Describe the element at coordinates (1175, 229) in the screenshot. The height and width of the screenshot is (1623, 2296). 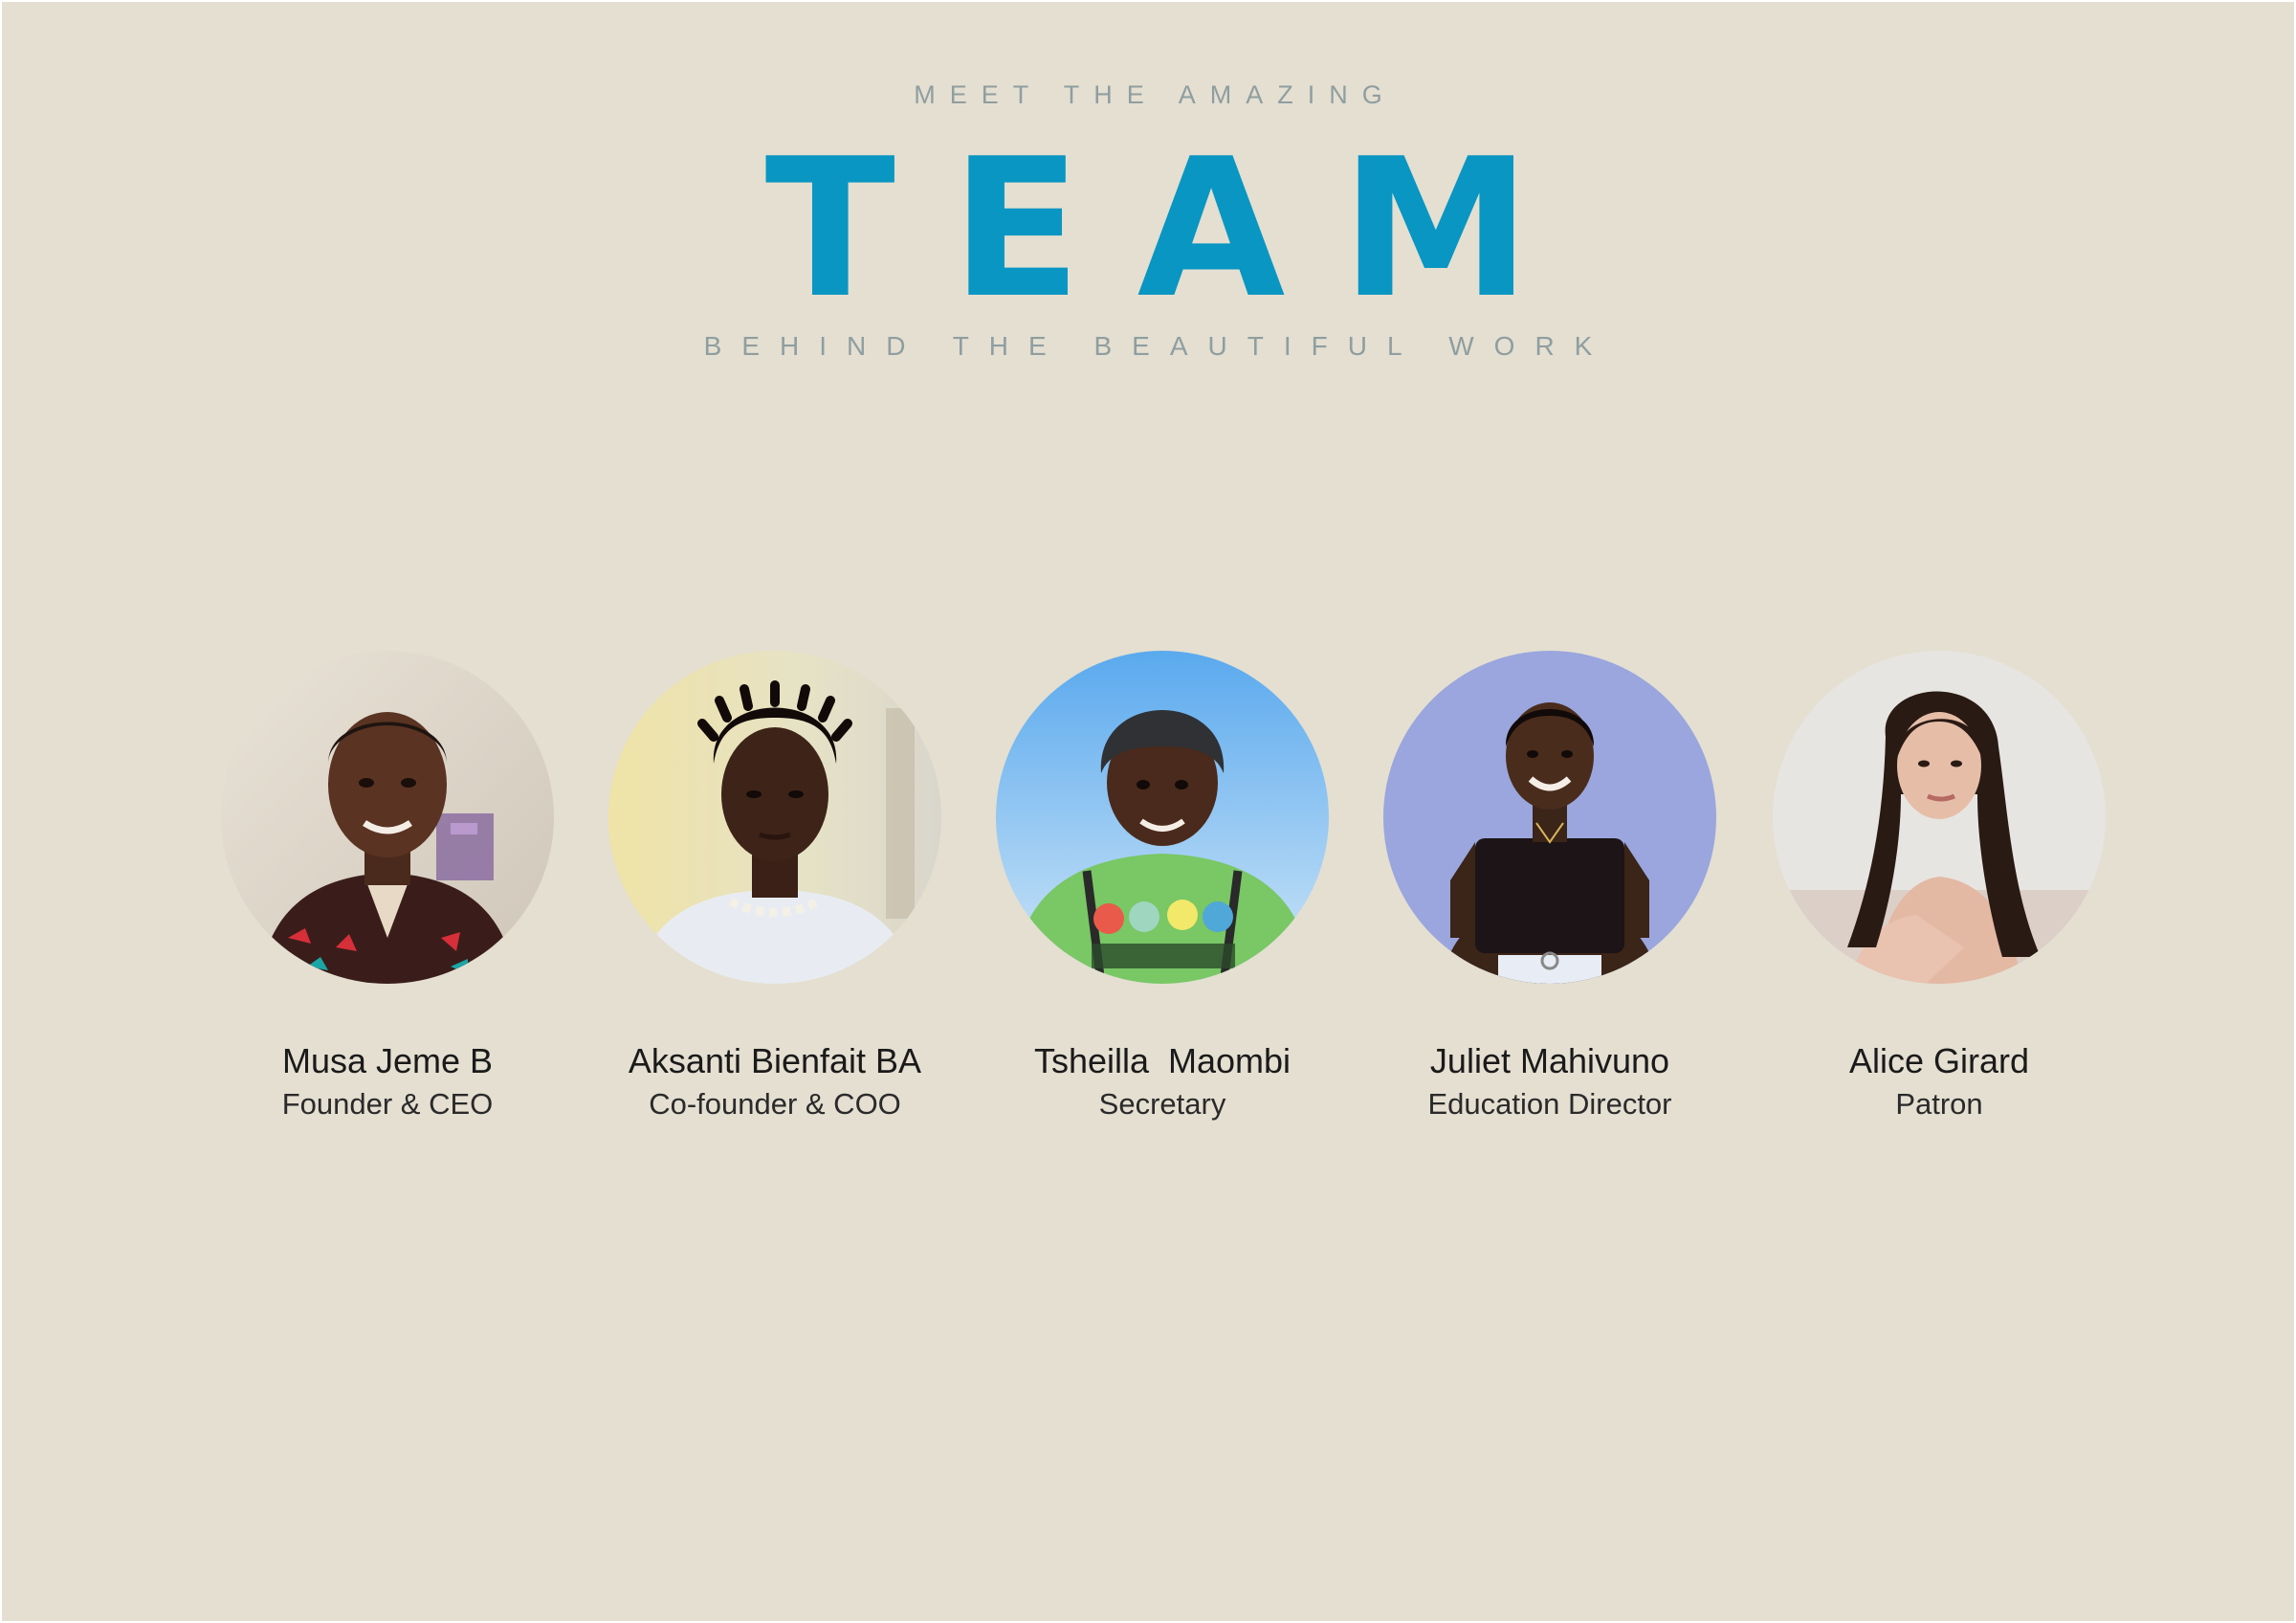
I see `page-title: TEAM` at that location.